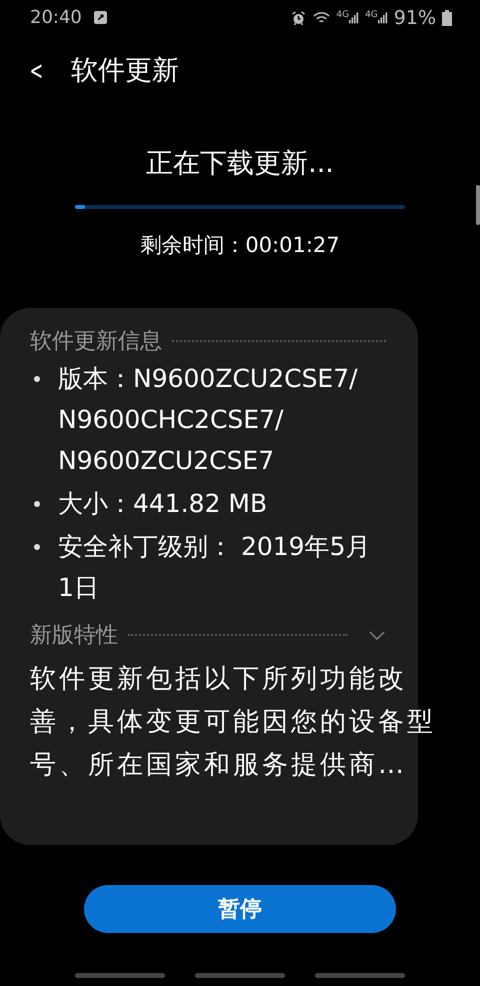 This screenshot has width=480, height=986. What do you see at coordinates (163, 504) in the screenshot?
I see `info-text: 大小：441.82 MB` at bounding box center [163, 504].